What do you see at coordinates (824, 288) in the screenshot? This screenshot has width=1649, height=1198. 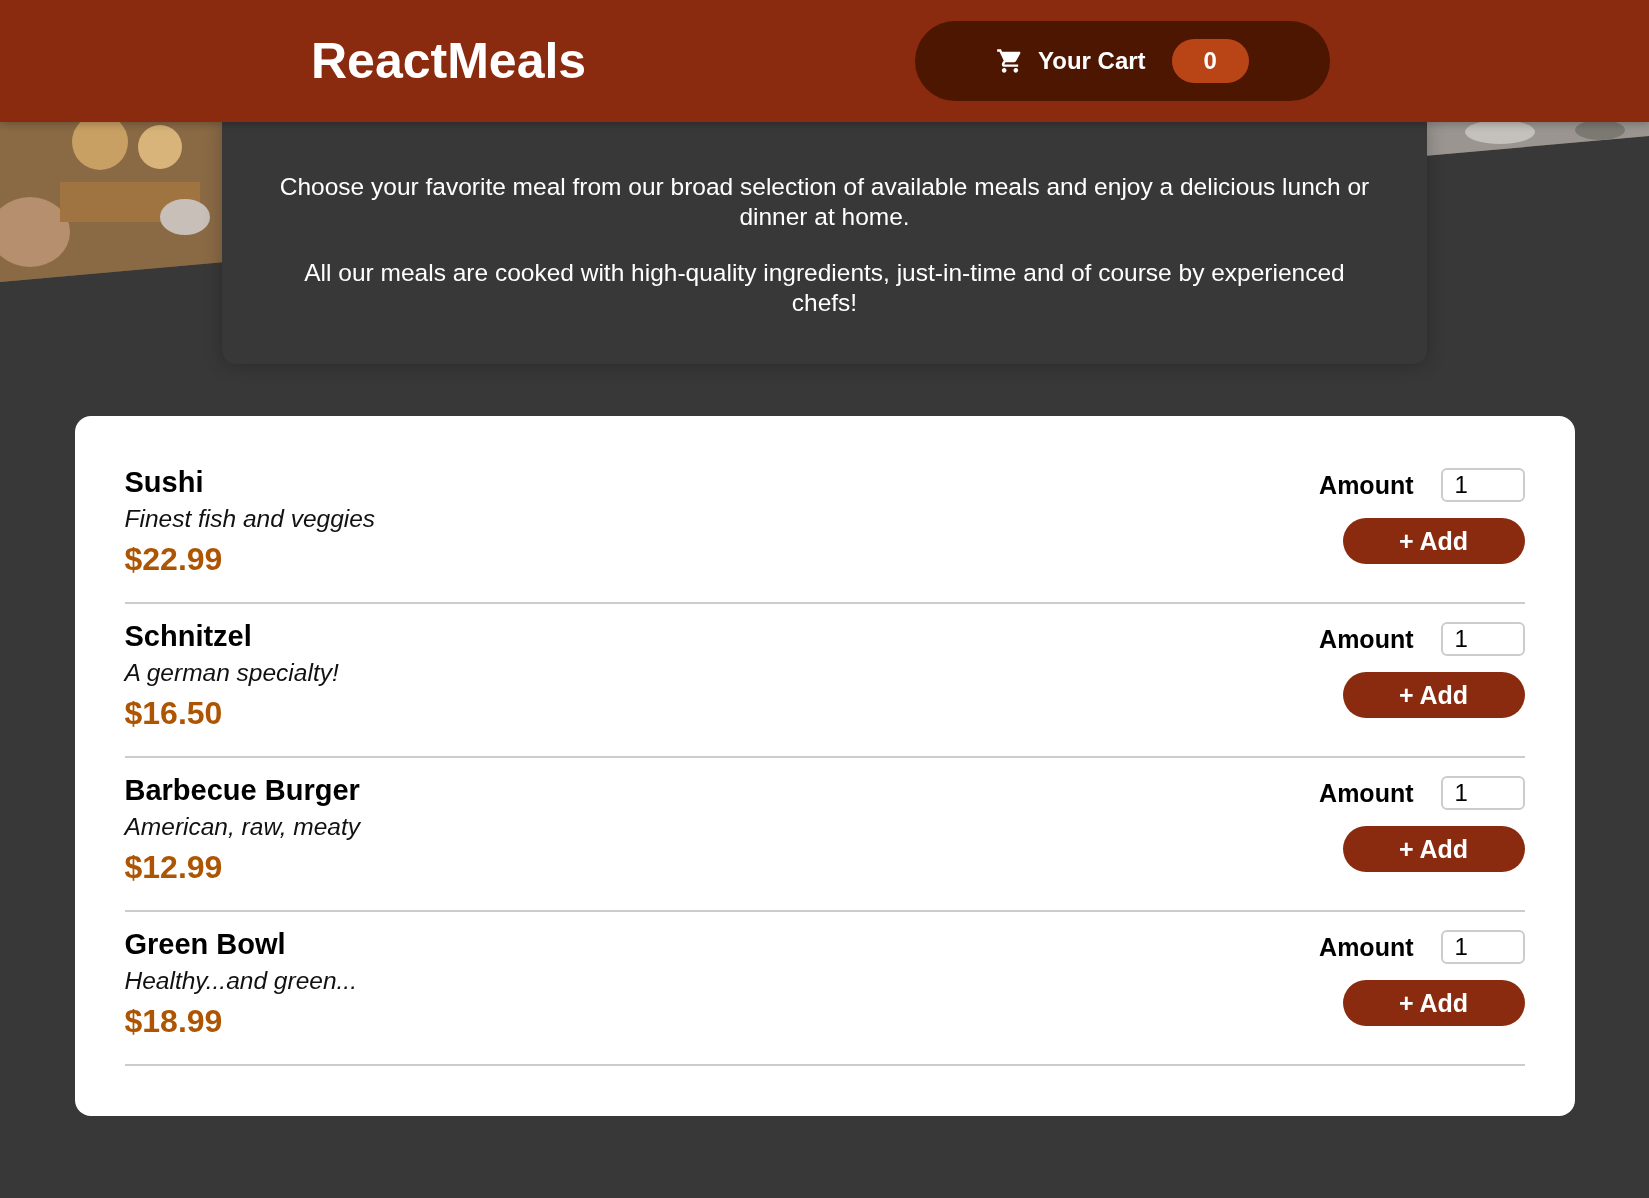 I see `intro-text: All our meals are cooked with high-quality ingredients, just-in-time and of course by experienced chefs!` at bounding box center [824, 288].